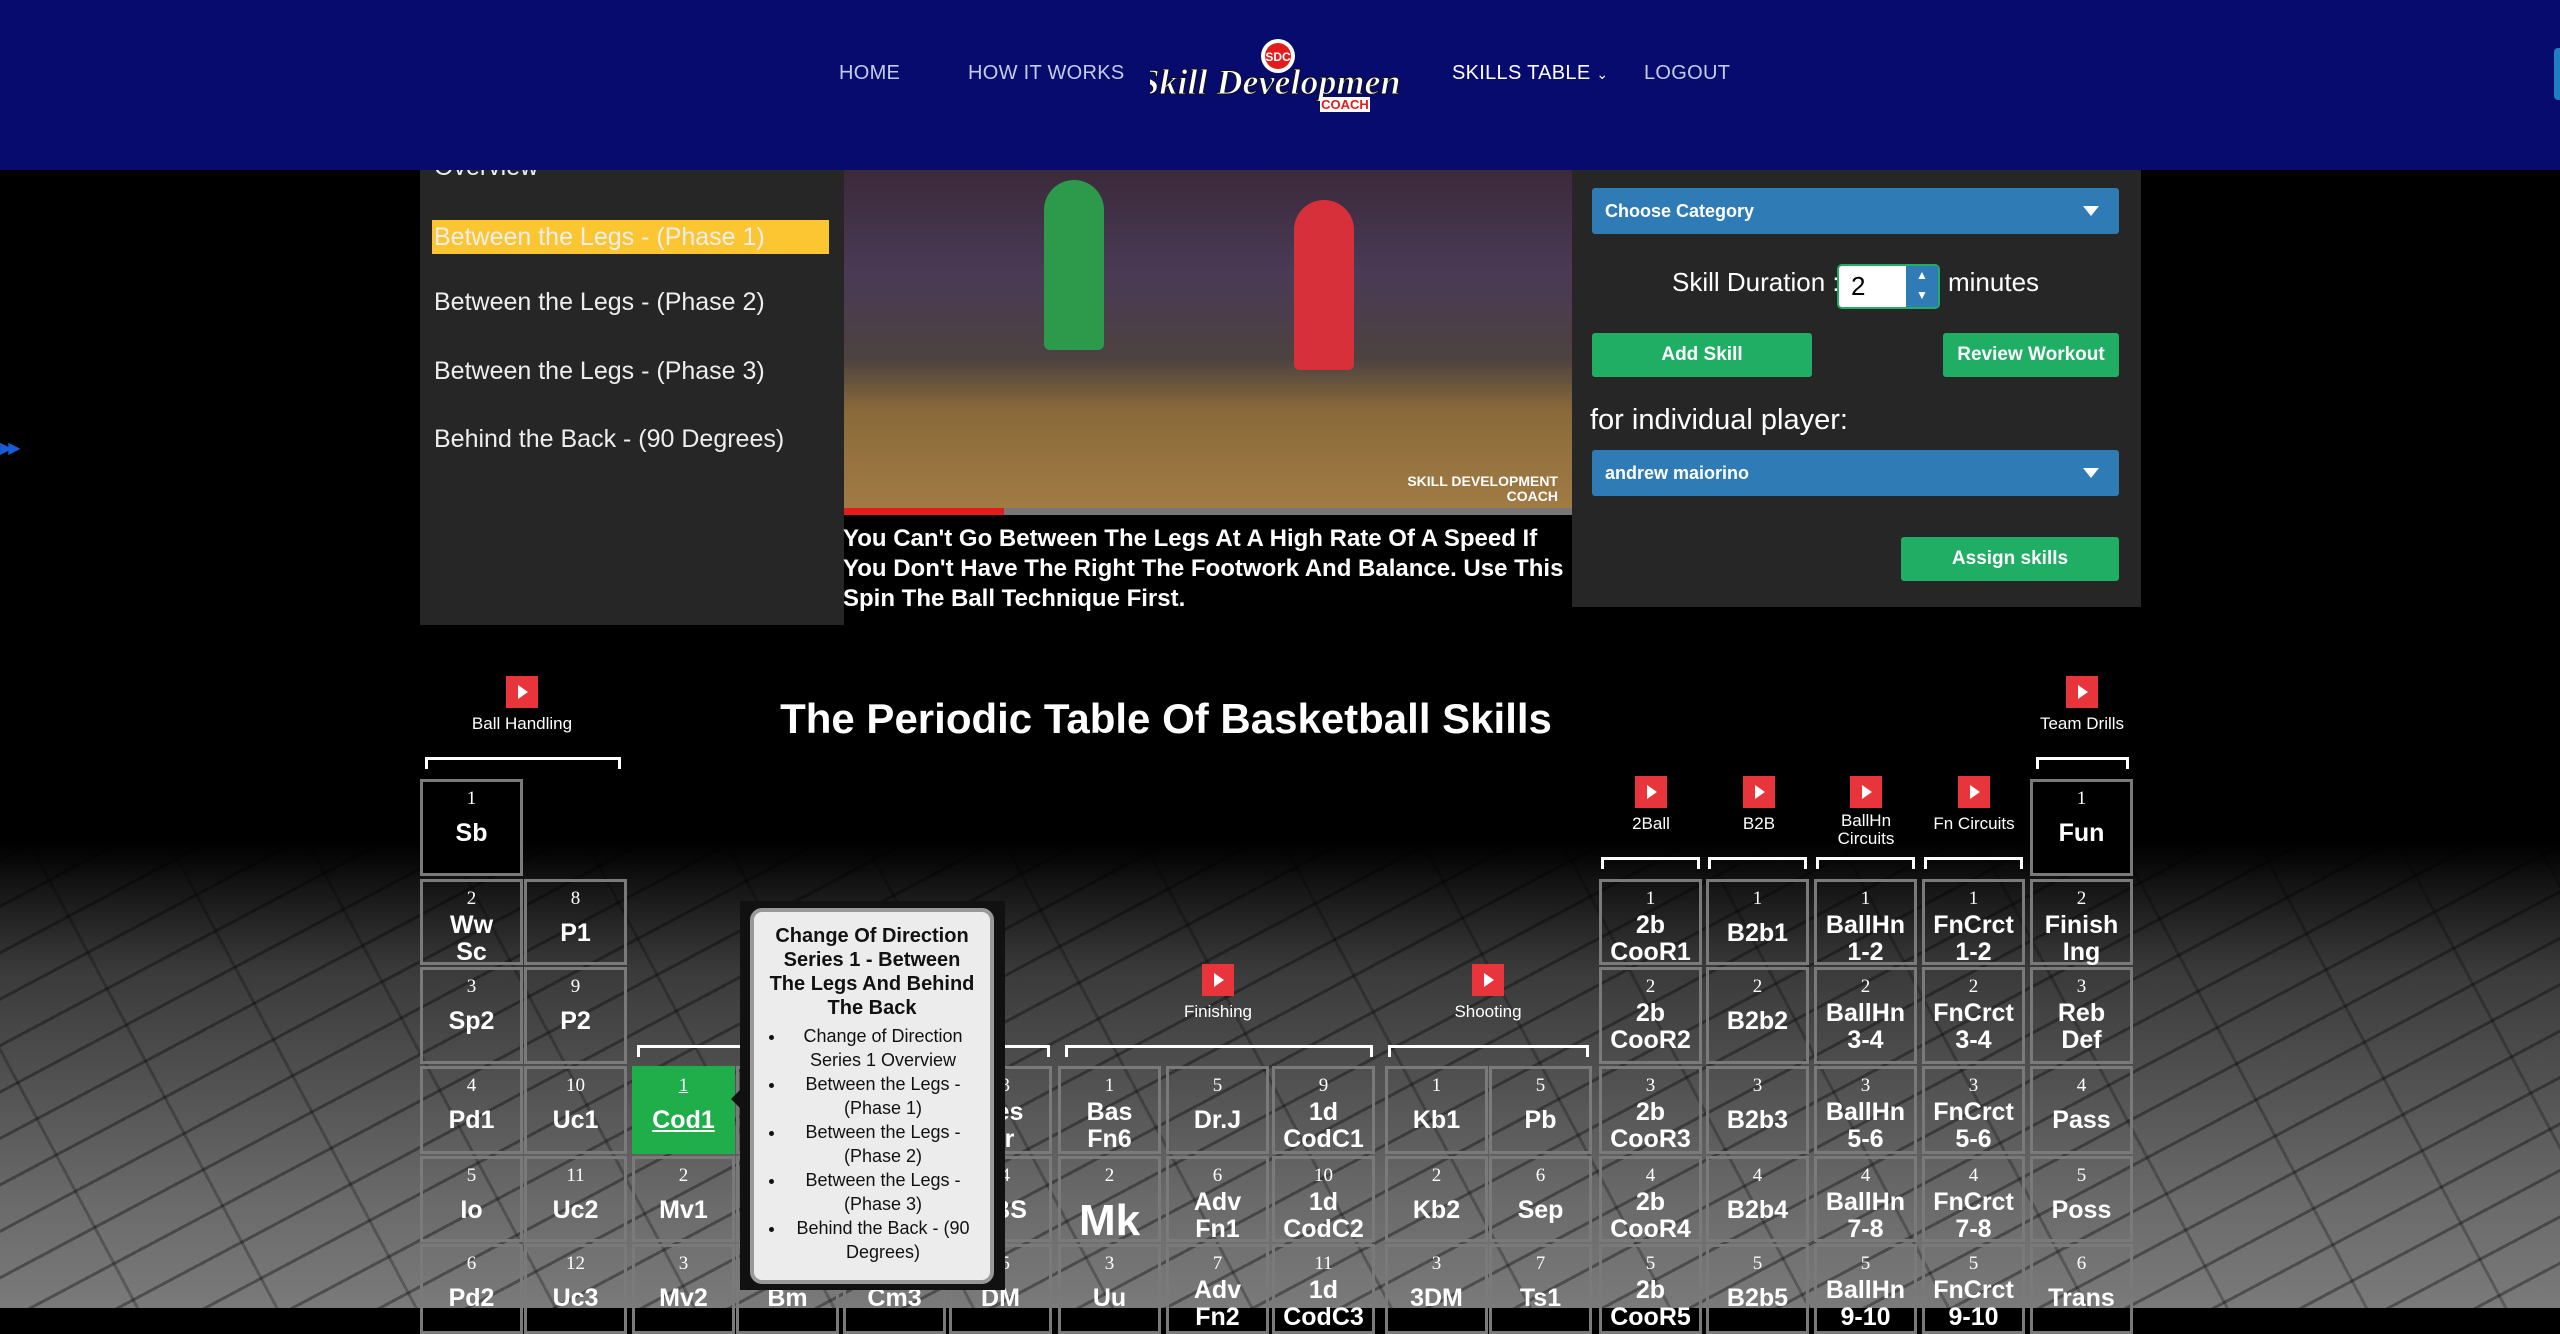  What do you see at coordinates (1757, 1015) in the screenshot?
I see `skill-cell: 2 B2b2` at bounding box center [1757, 1015].